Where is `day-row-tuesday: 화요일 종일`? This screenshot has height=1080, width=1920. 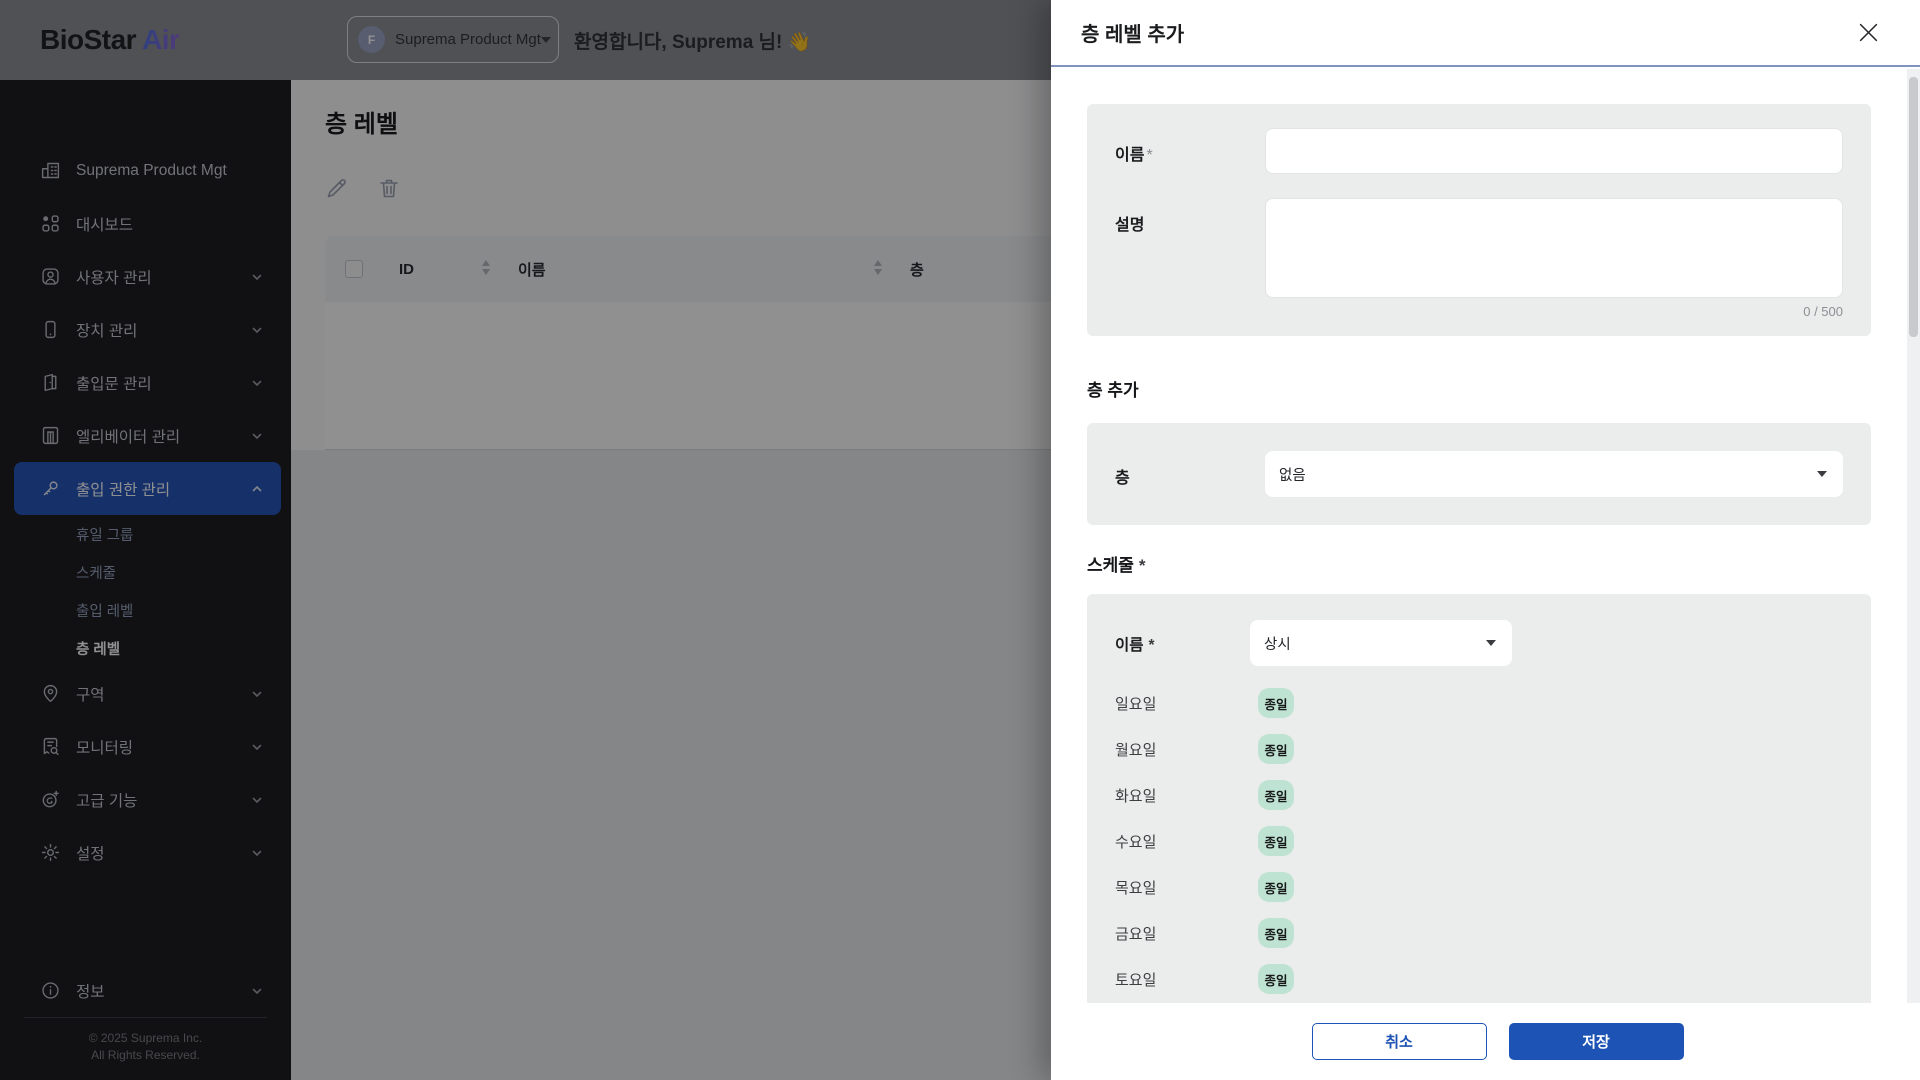 day-row-tuesday: 화요일 종일 is located at coordinates (1479, 795).